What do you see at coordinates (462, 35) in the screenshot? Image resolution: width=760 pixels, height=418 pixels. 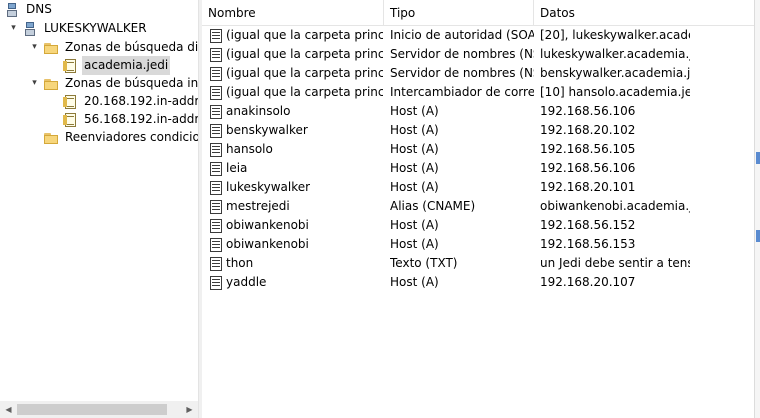 I see `record-type: Inicio de autoridad (SOA)` at bounding box center [462, 35].